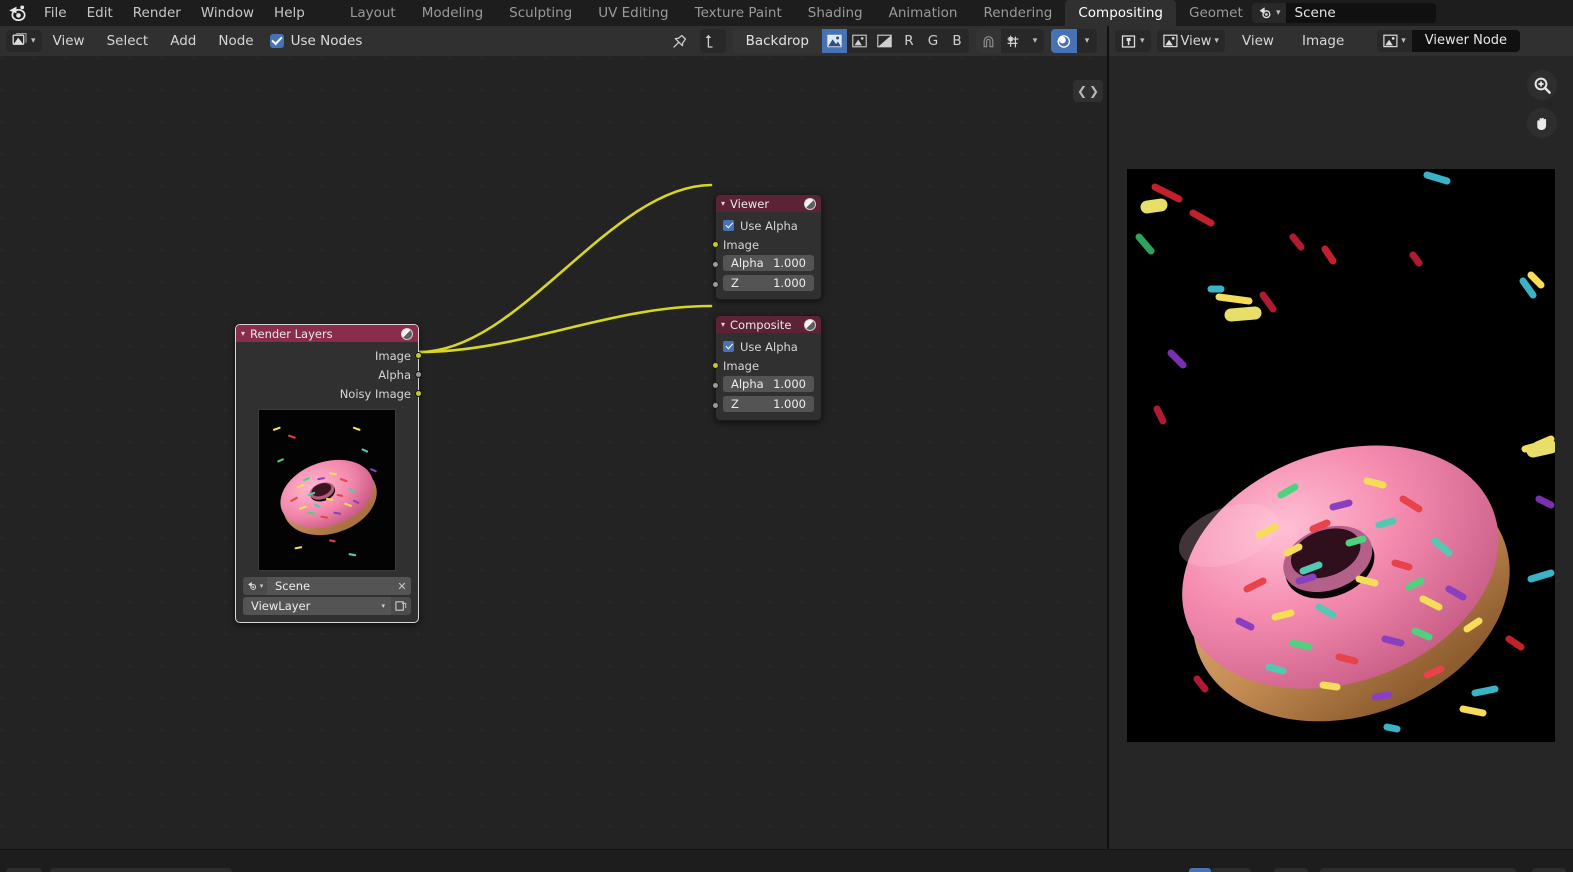  I want to click on proportional-edit-toggle, so click(1064, 41).